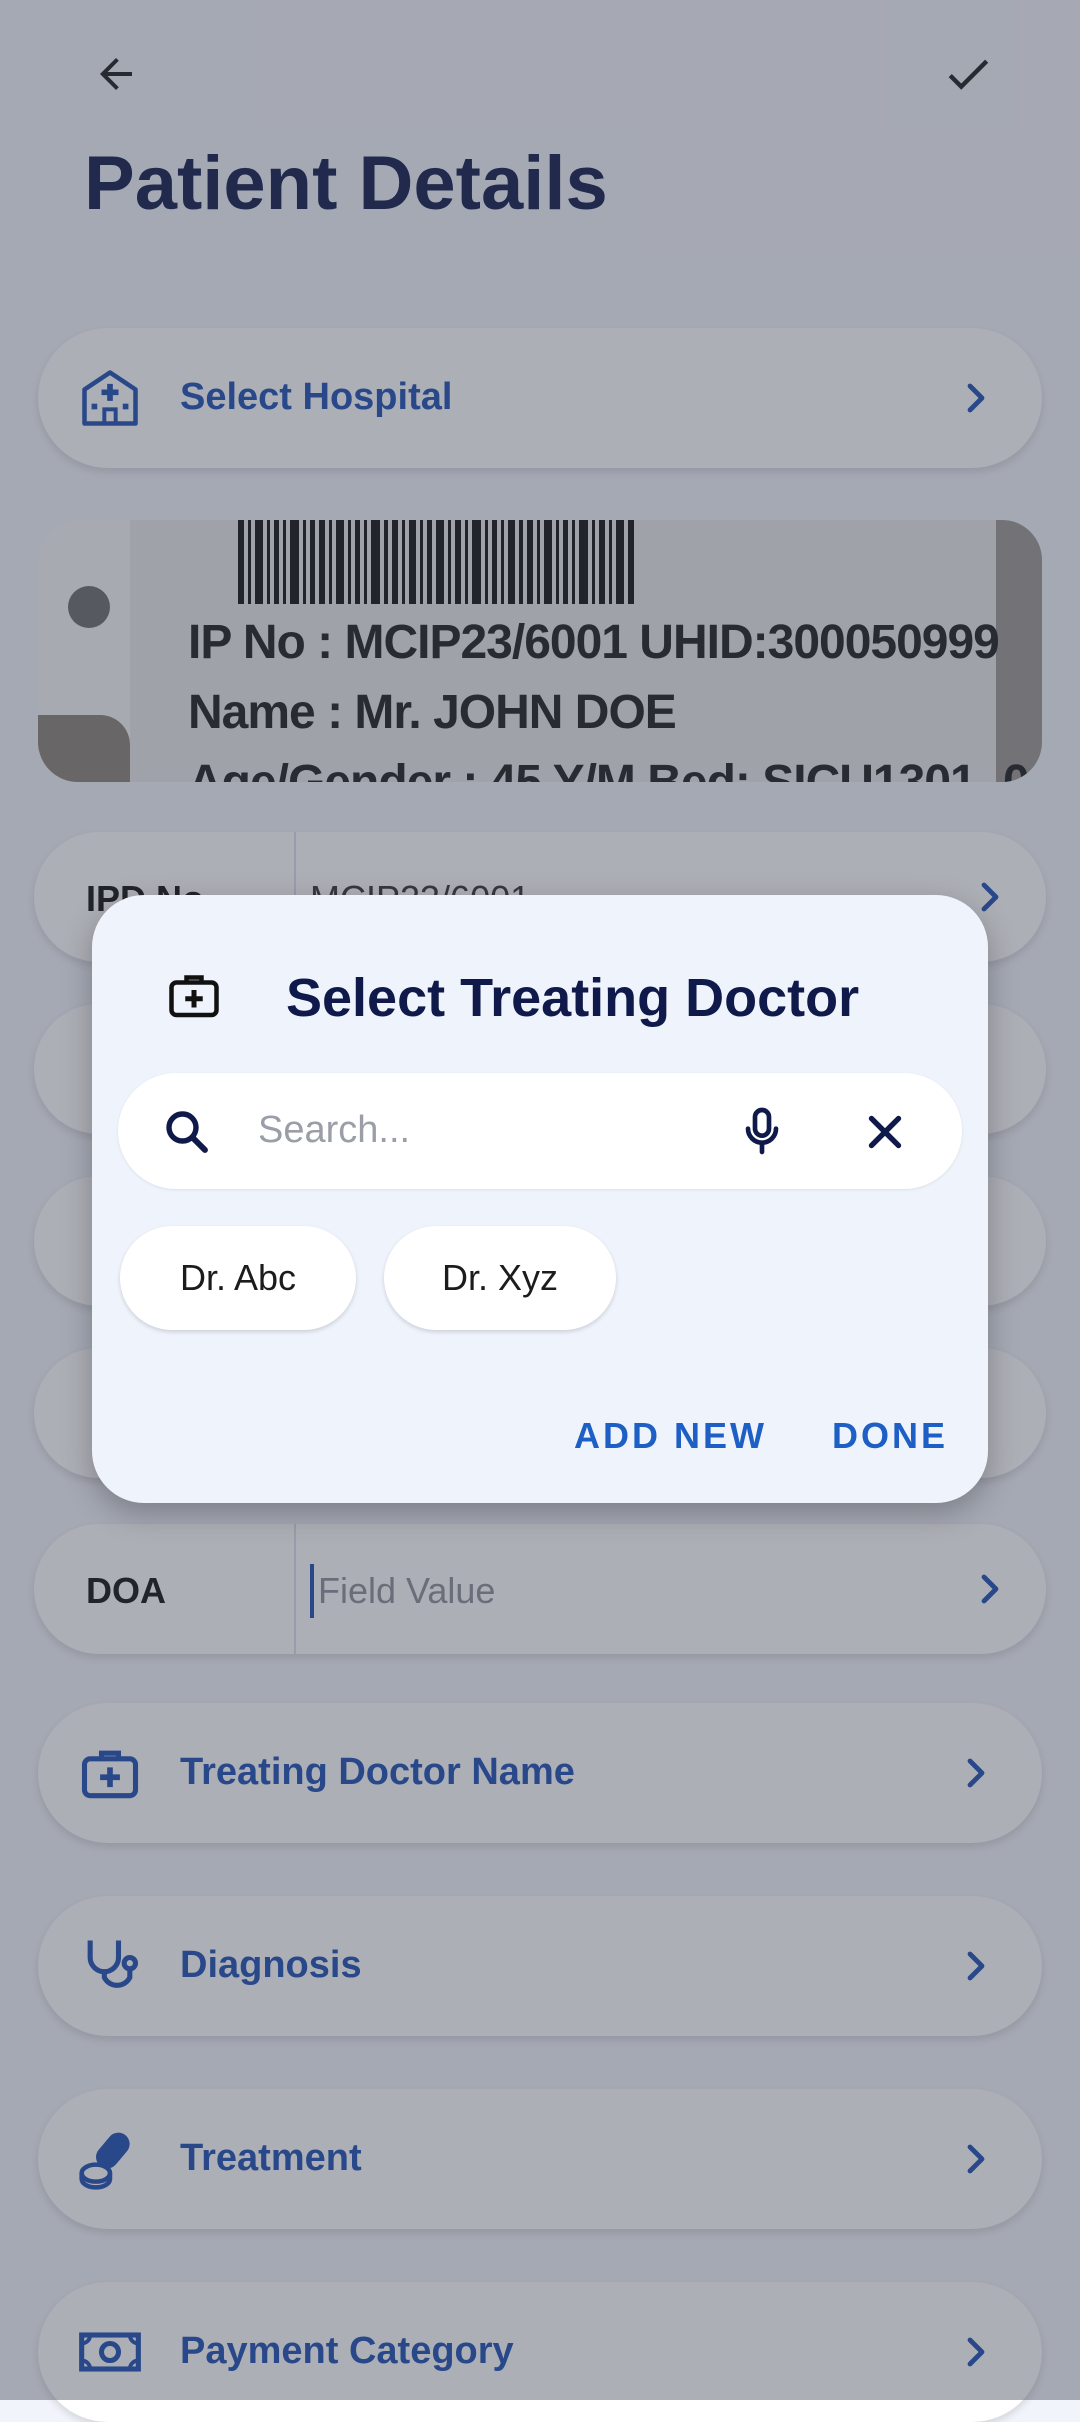 This screenshot has height=2422, width=1080. Describe the element at coordinates (238, 1278) in the screenshot. I see `doctor-chip: Dr. Abc` at that location.